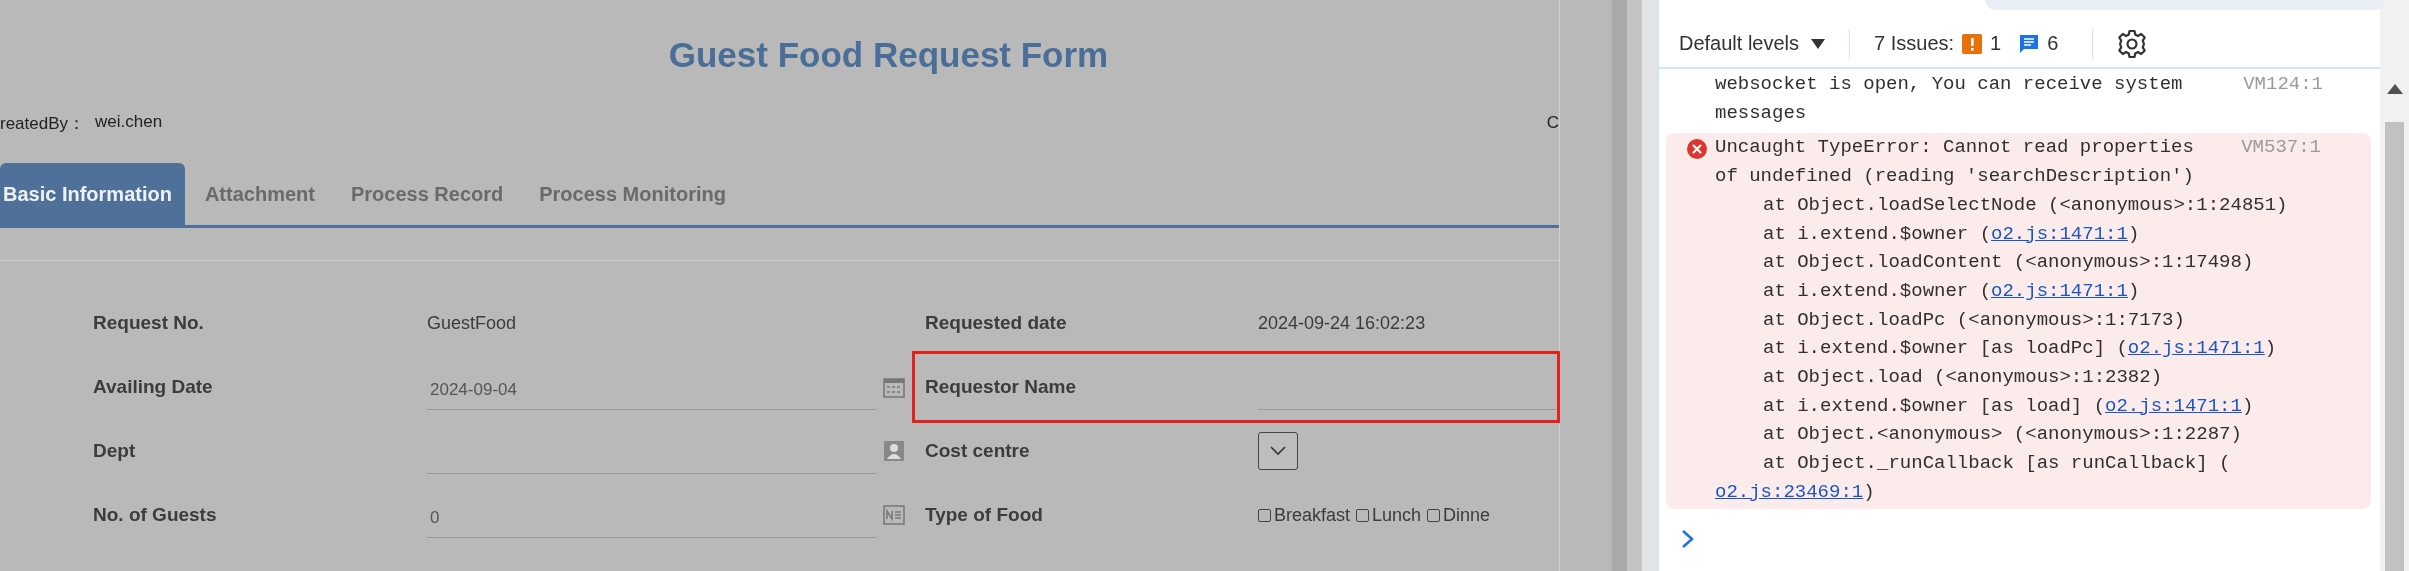 The height and width of the screenshot is (571, 2409). I want to click on created-by-label: reatedBy：, so click(43, 123).